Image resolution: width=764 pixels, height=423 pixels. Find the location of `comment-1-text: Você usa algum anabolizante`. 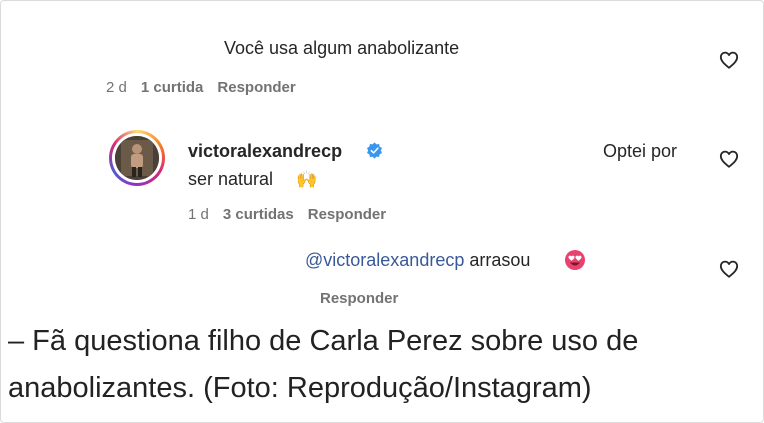

comment-1-text: Você usa algum anabolizante is located at coordinates (342, 48).